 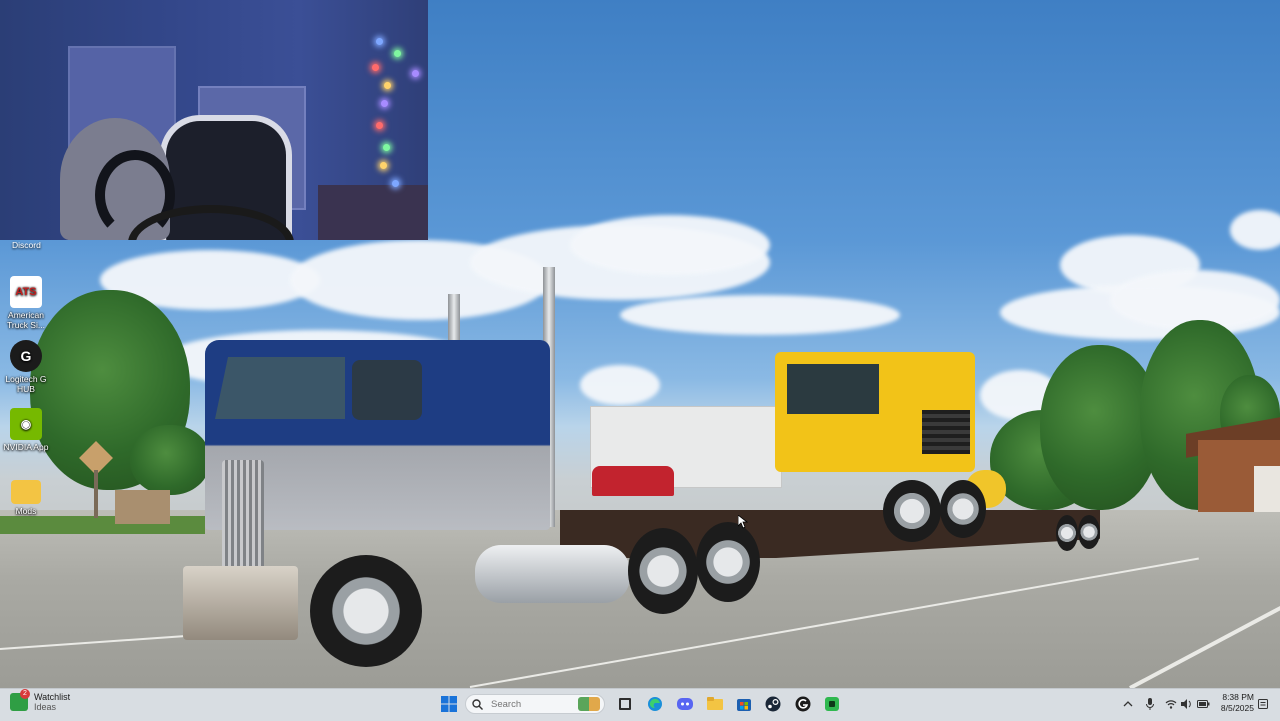 I want to click on yellow-machine-window, so click(x=833, y=389).